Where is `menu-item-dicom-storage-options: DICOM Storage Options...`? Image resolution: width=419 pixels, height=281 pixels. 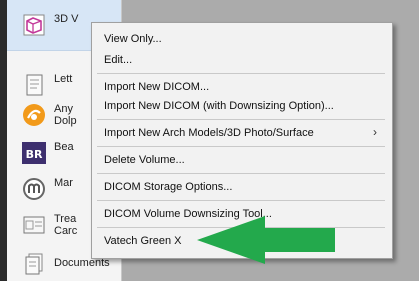
menu-item-dicom-storage-options: DICOM Storage Options... is located at coordinates (168, 187).